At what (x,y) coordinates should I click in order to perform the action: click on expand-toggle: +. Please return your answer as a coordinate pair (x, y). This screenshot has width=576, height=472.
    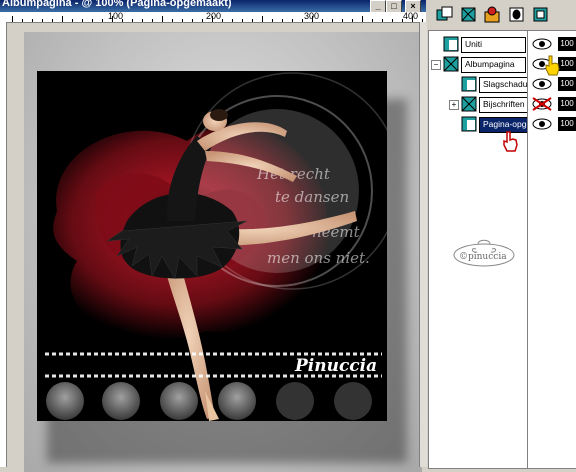
    Looking at the image, I should click on (454, 105).